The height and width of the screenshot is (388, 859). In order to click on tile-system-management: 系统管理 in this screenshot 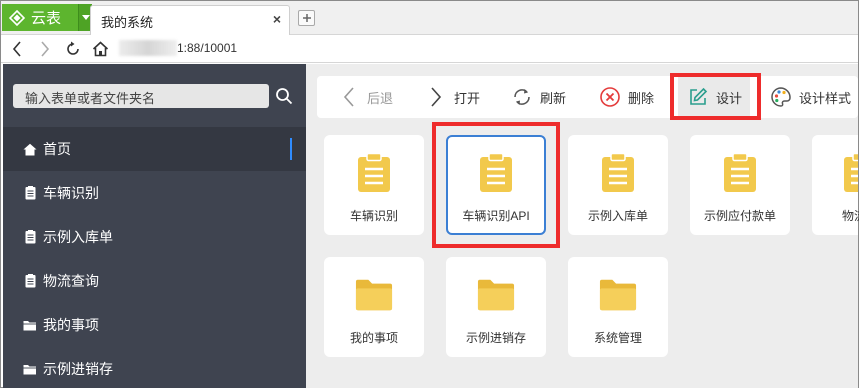, I will do `click(618, 307)`.